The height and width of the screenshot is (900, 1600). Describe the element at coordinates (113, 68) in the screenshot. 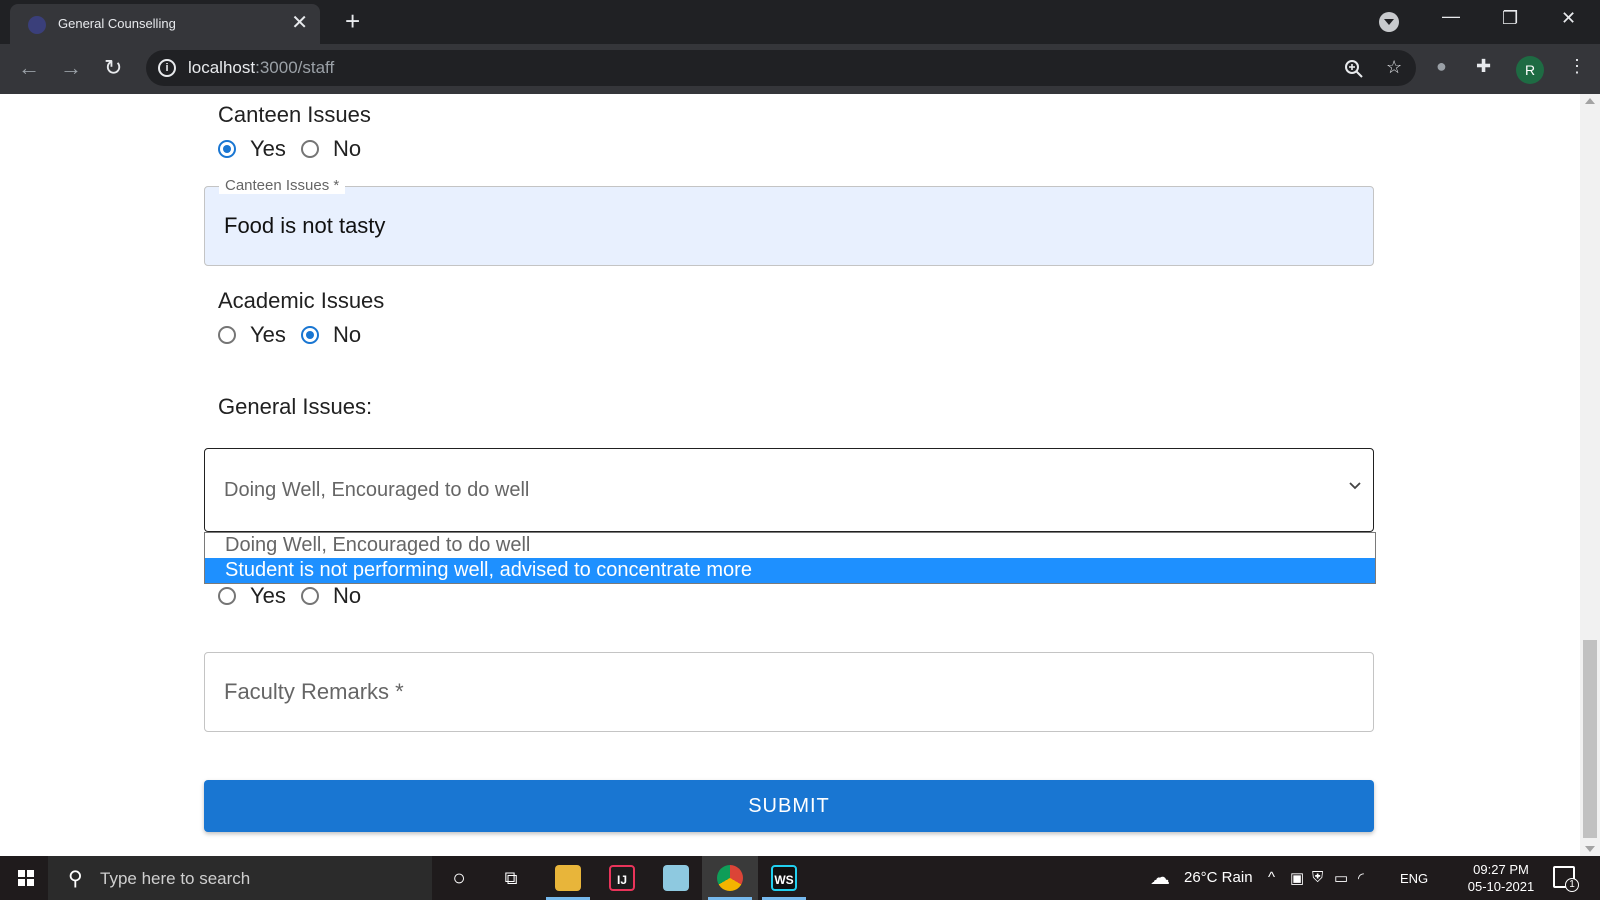

I see `reload-icon: ↻` at that location.